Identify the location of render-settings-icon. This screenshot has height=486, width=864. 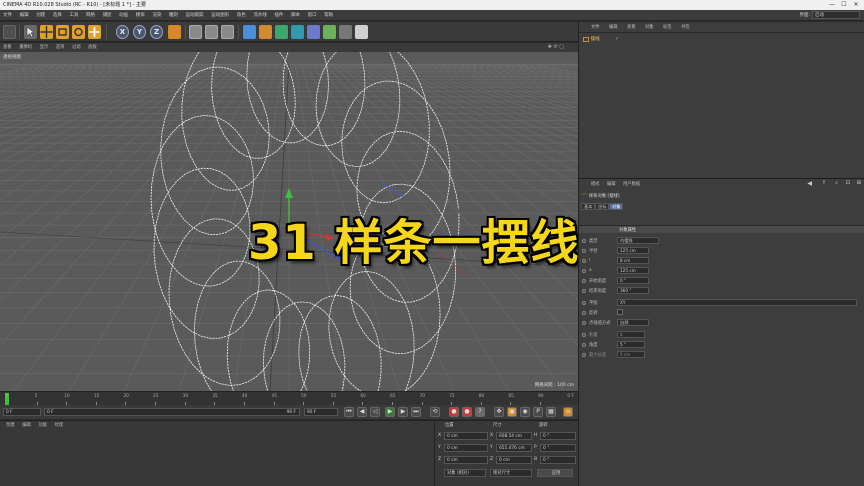
(227, 32).